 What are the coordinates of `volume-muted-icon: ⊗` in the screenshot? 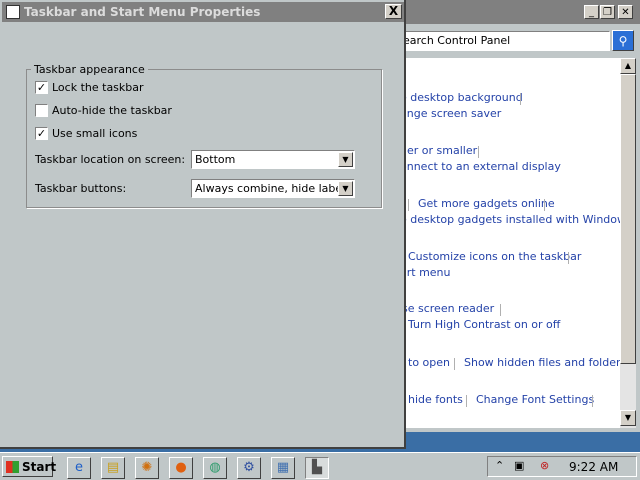 It's located at (544, 465).